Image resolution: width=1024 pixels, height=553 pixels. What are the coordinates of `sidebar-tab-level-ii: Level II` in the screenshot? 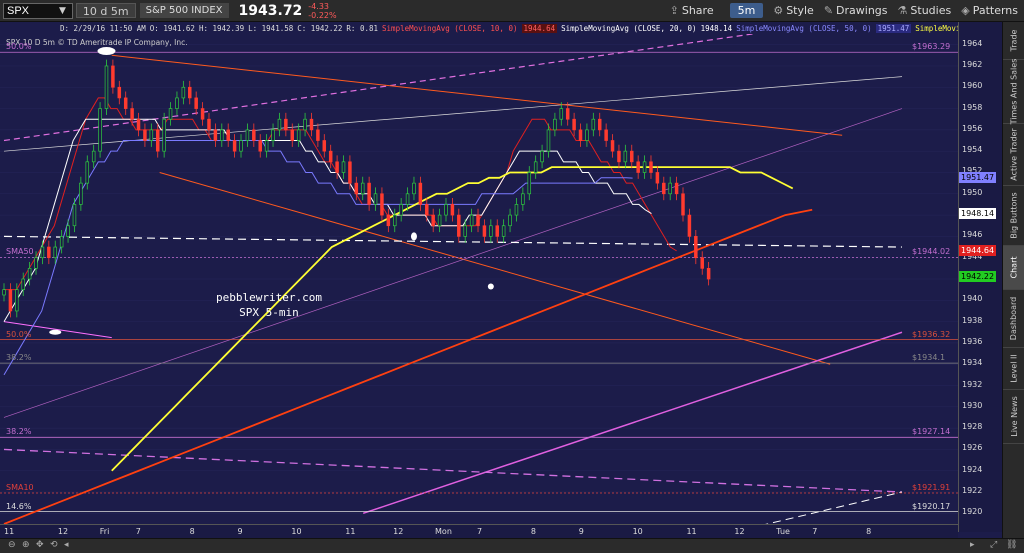 It's located at (1013, 369).